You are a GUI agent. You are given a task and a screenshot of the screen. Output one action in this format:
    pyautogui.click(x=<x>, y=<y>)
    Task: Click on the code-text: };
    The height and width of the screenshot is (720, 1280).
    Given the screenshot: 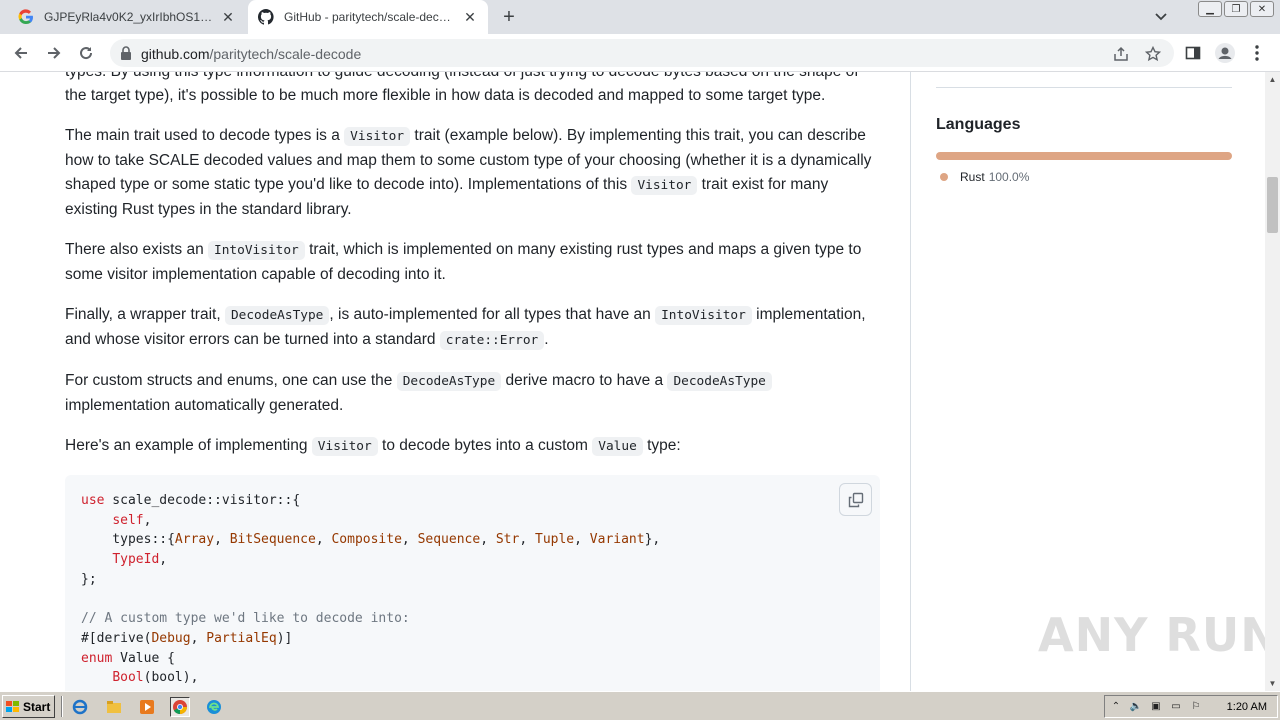 What is the action you would take?
    pyautogui.click(x=89, y=579)
    